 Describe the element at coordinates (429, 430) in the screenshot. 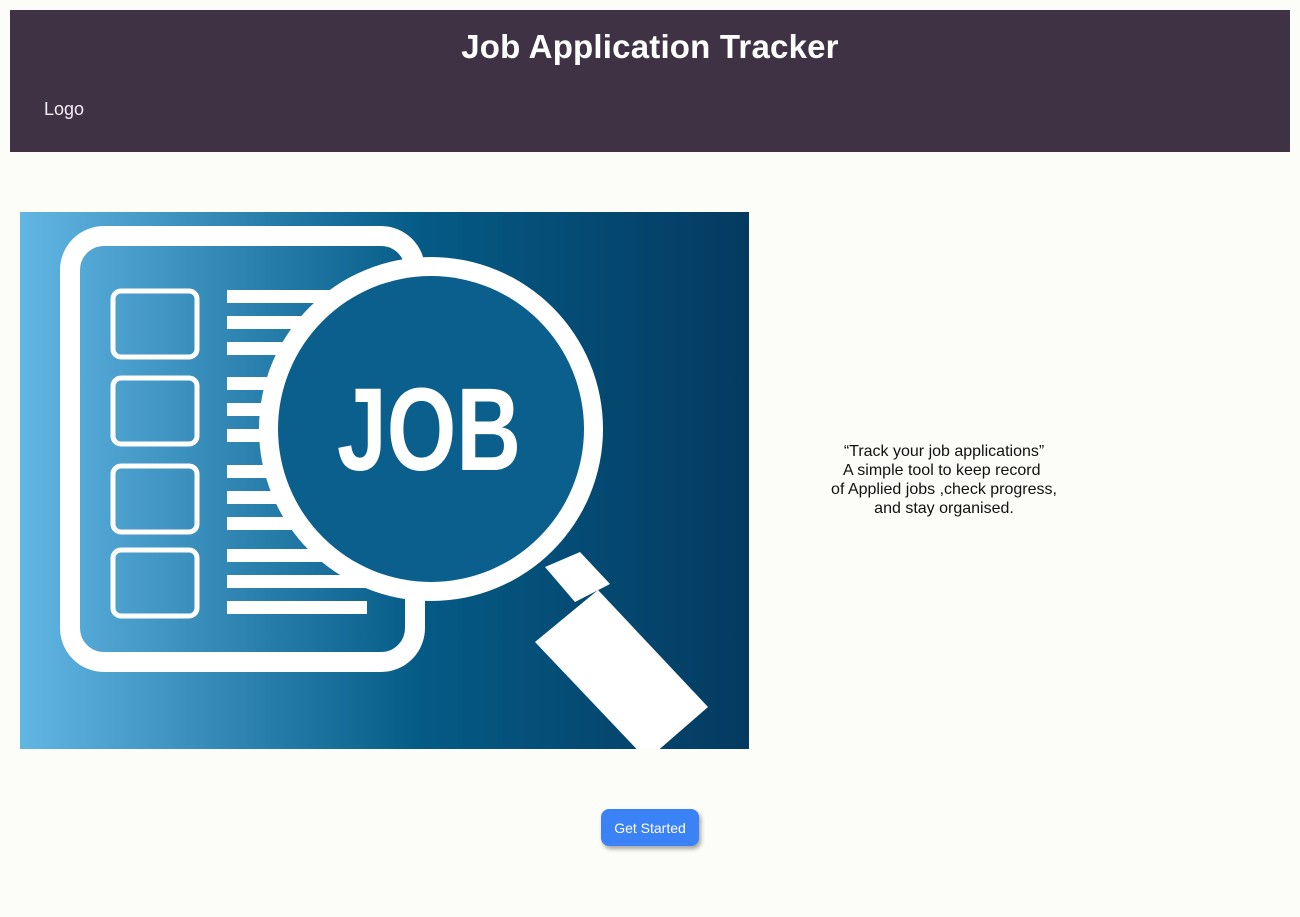

I see `job-text: JOB` at that location.